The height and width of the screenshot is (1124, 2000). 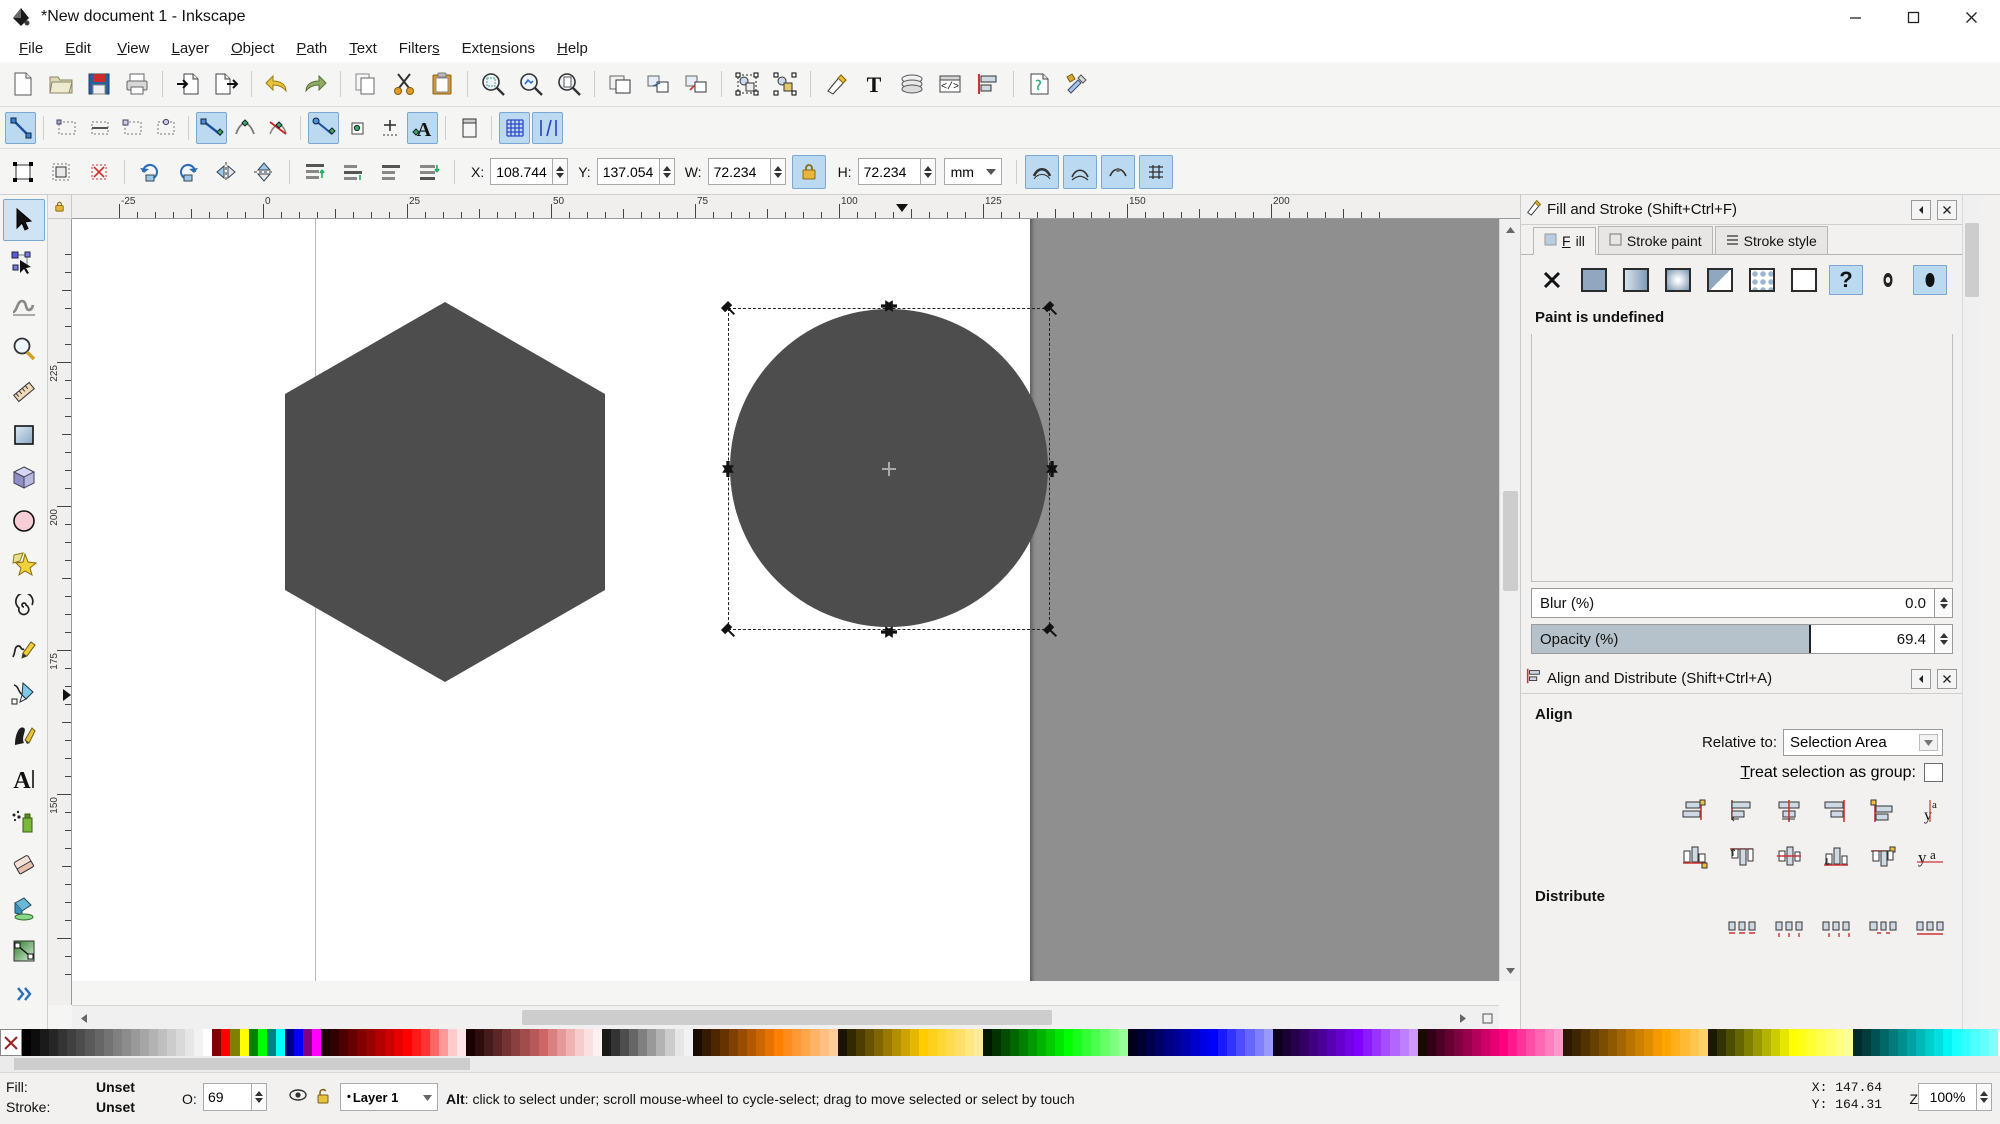 I want to click on dock-scrollbar, so click(x=1971, y=612).